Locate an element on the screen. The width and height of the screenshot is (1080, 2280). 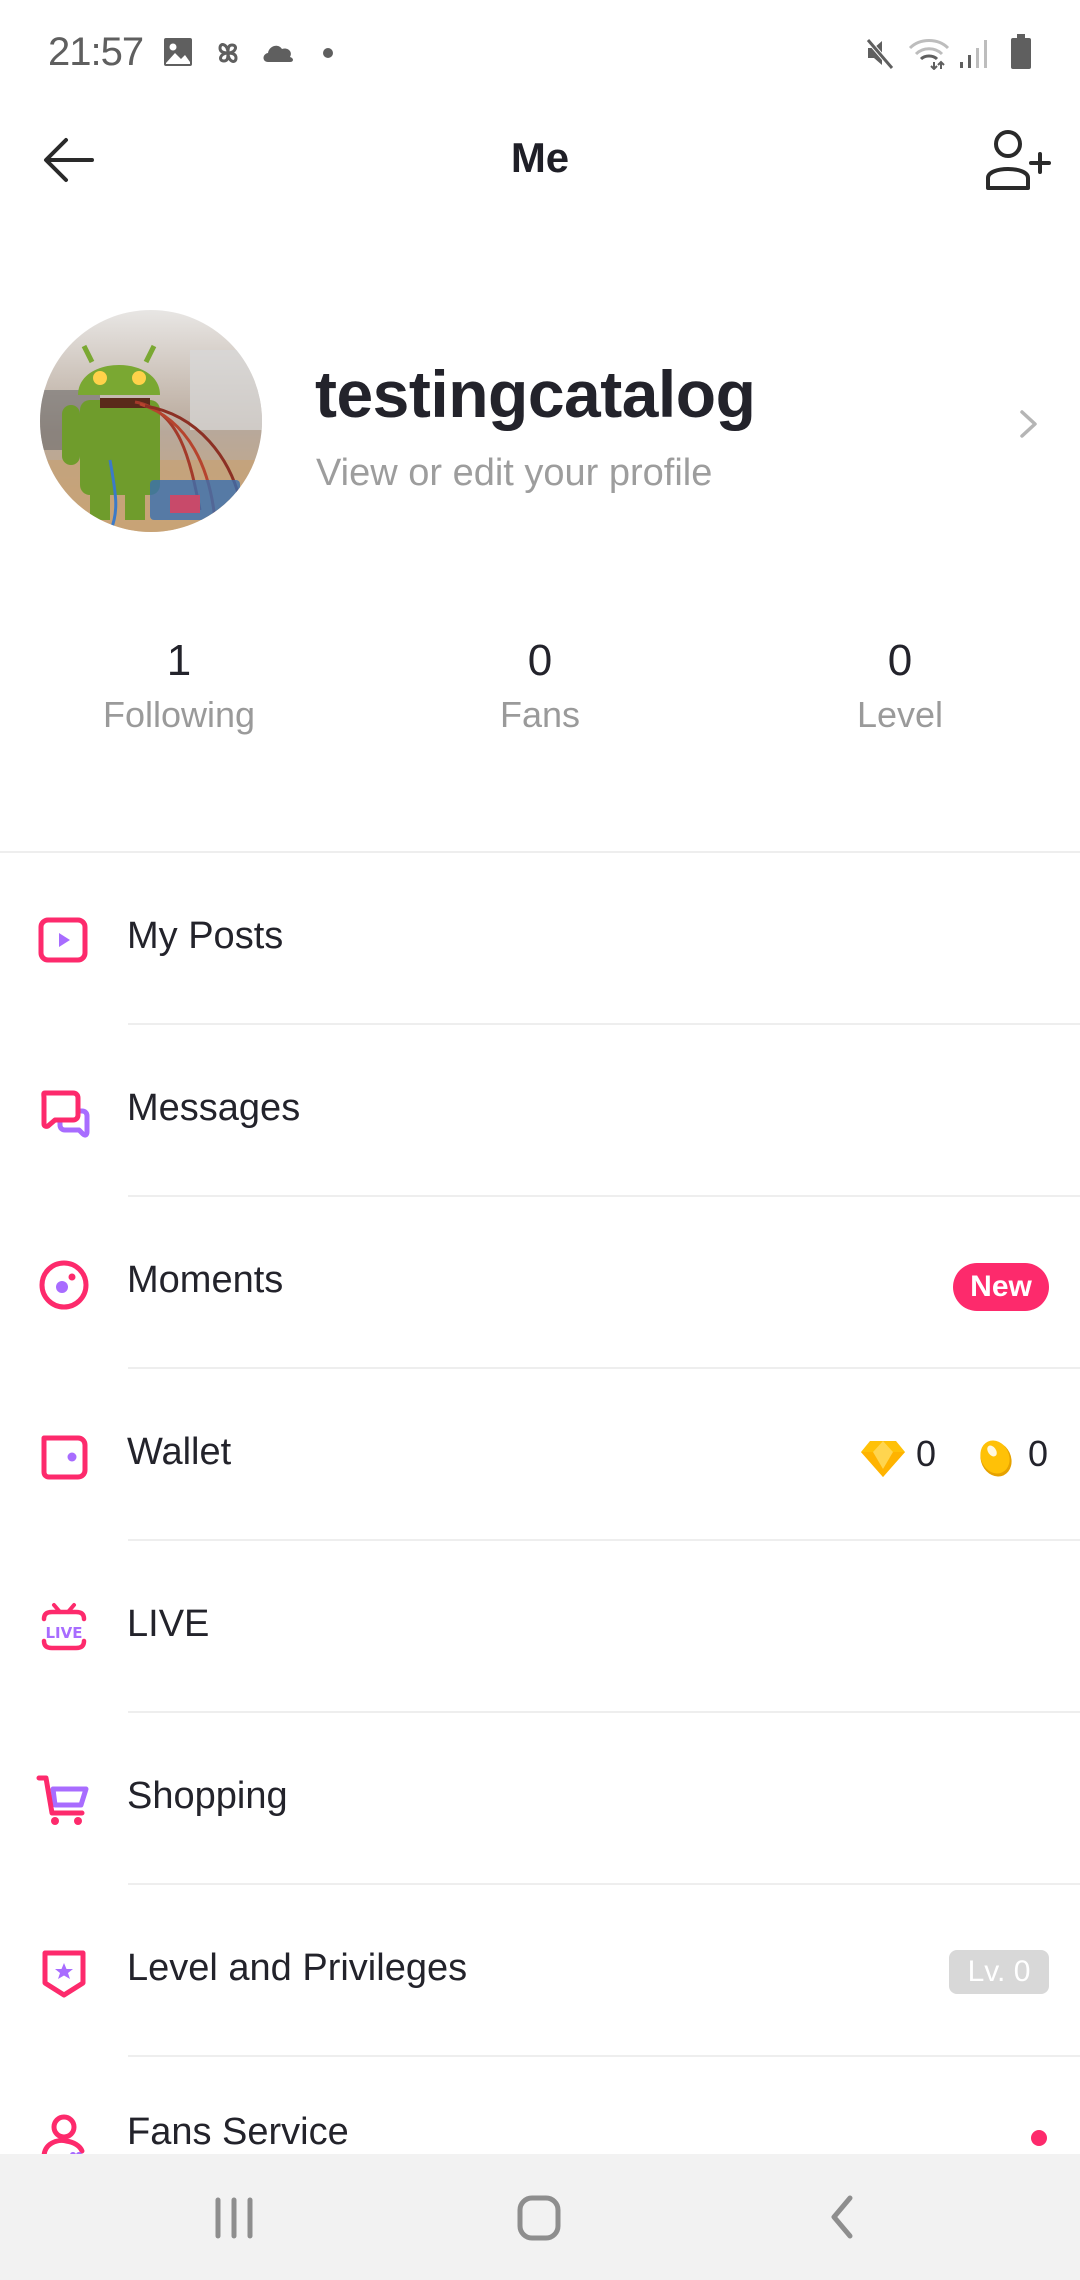
signal-icon is located at coordinates (973, 54).